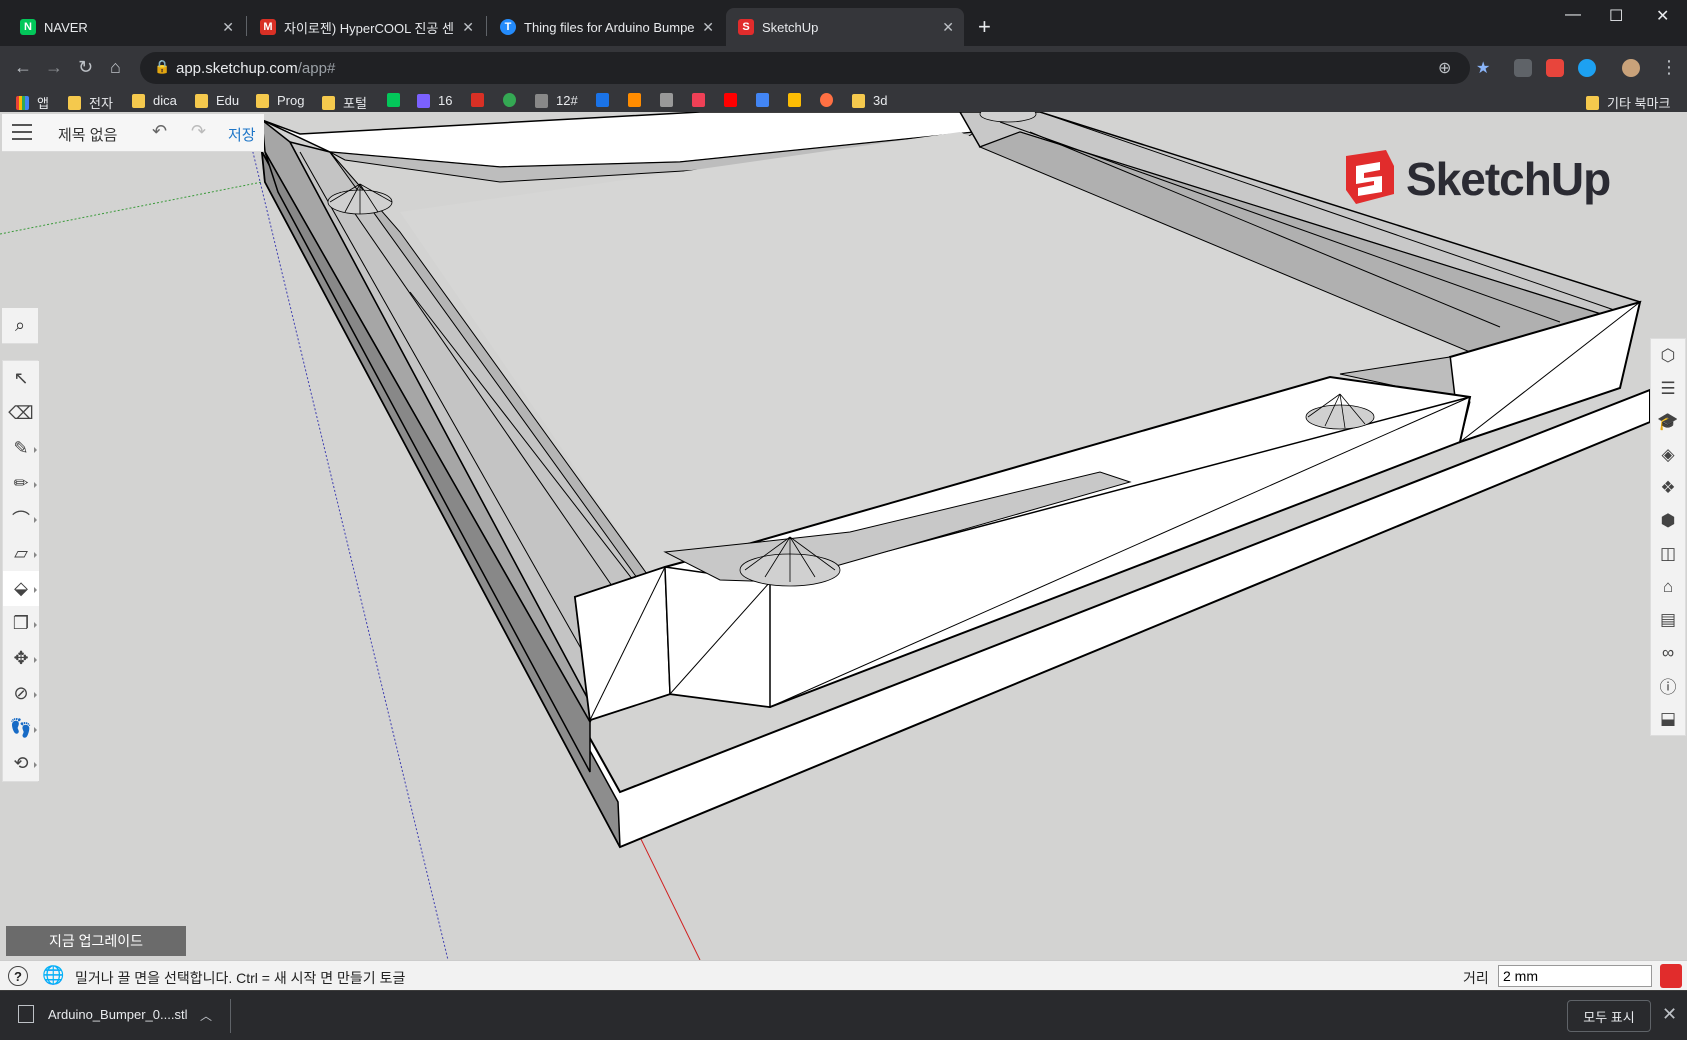 The width and height of the screenshot is (1687, 1040). I want to click on bookmark-translate, so click(766, 100).